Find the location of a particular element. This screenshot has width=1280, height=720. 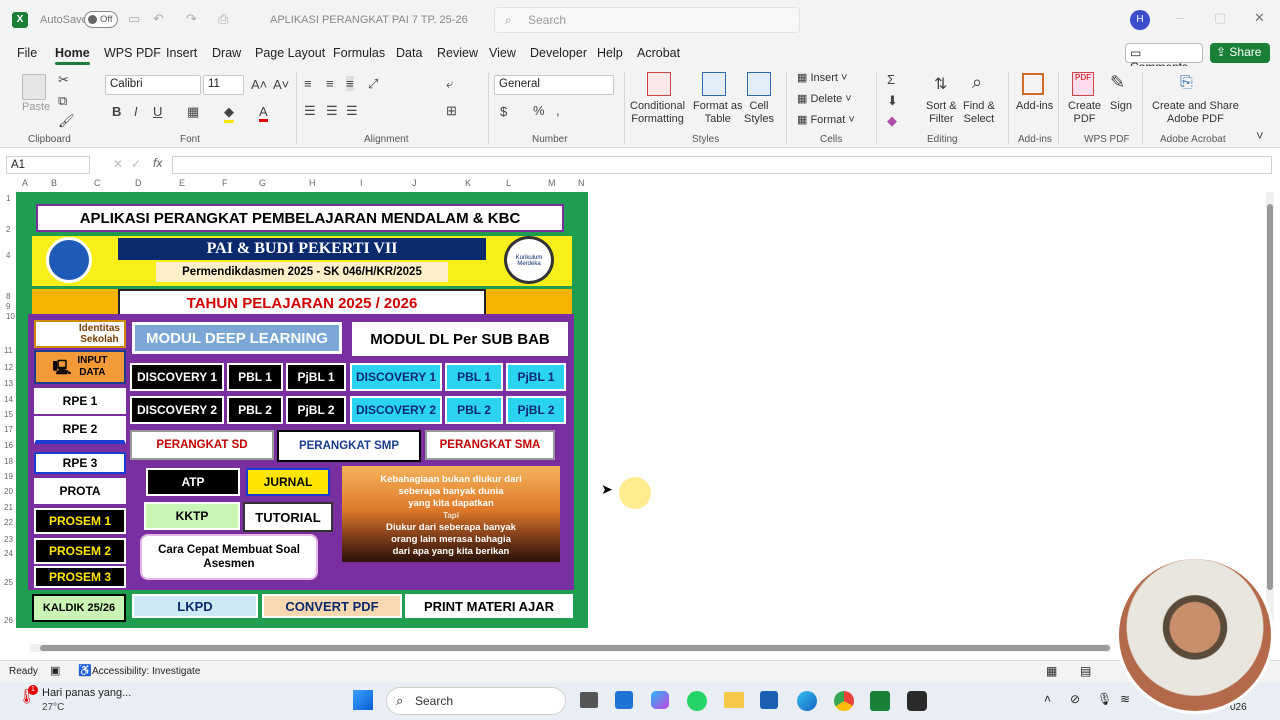

menu-home: Home is located at coordinates (72, 55).